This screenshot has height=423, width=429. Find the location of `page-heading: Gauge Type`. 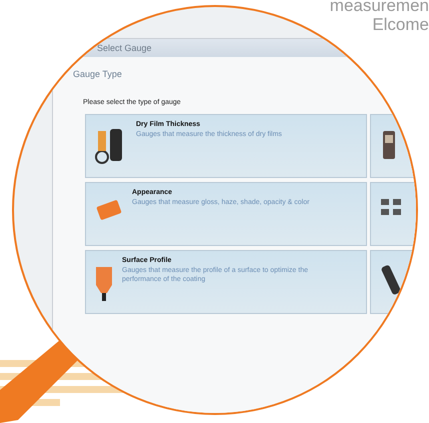

page-heading: Gauge Type is located at coordinates (97, 74).